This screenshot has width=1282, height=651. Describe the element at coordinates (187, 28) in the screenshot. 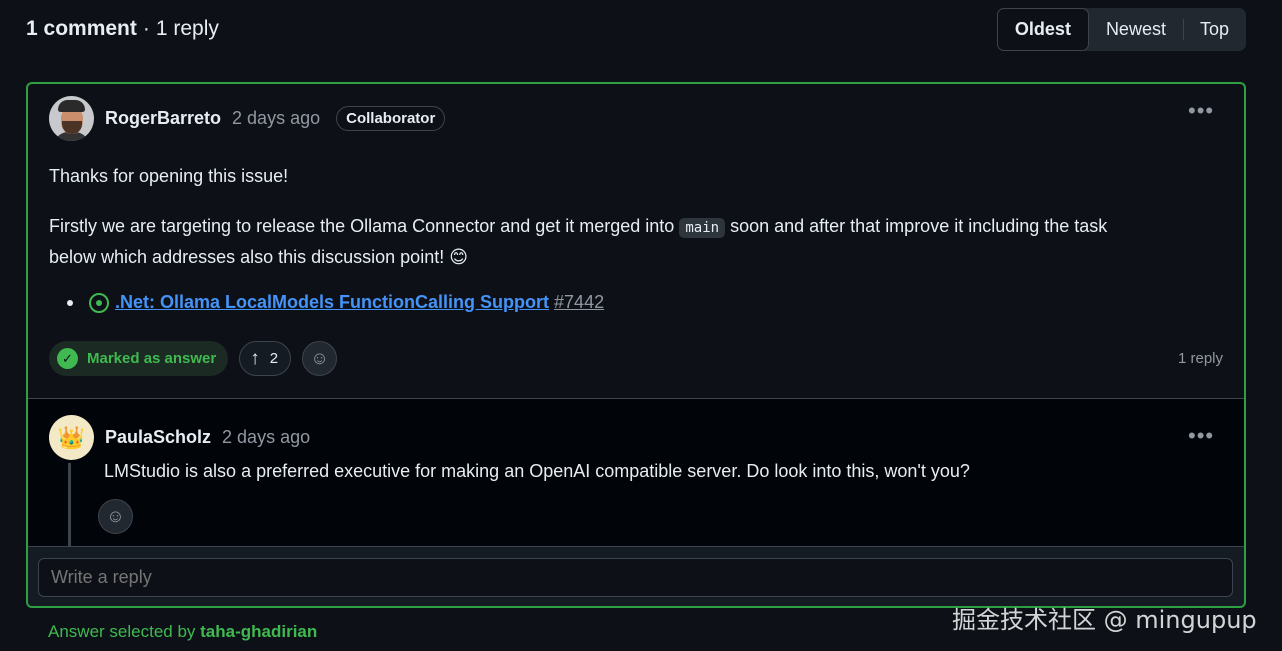

I see `reply-count: 1 reply` at that location.